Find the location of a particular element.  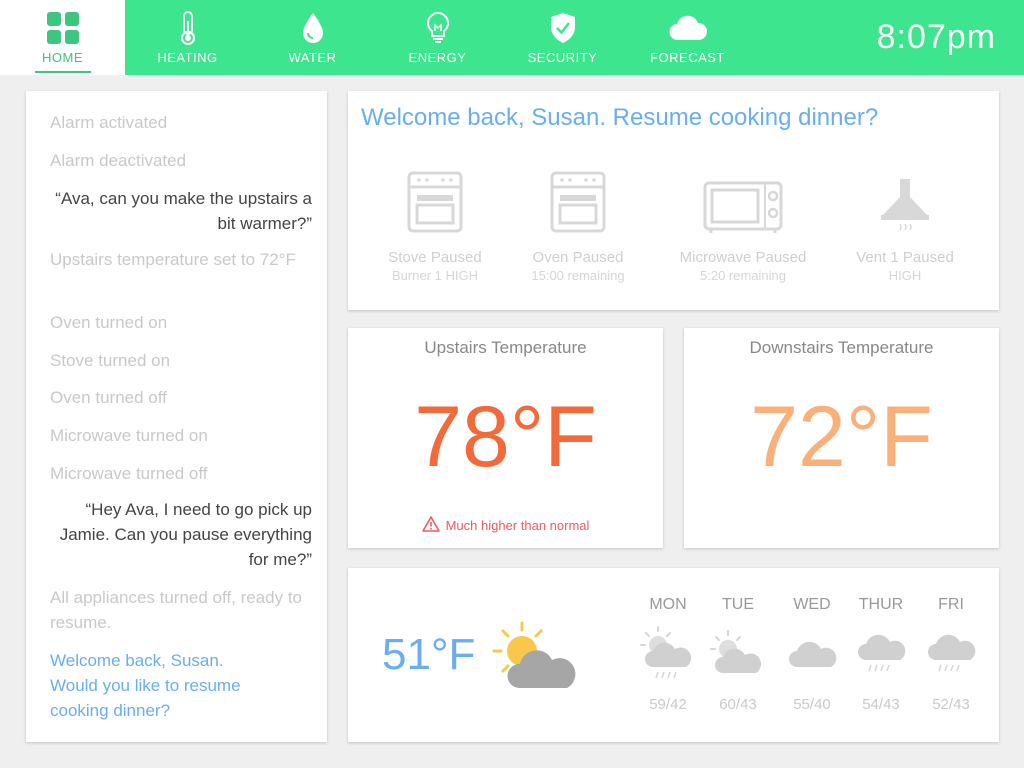

appliance-name: Microwave Paused is located at coordinates (743, 257).